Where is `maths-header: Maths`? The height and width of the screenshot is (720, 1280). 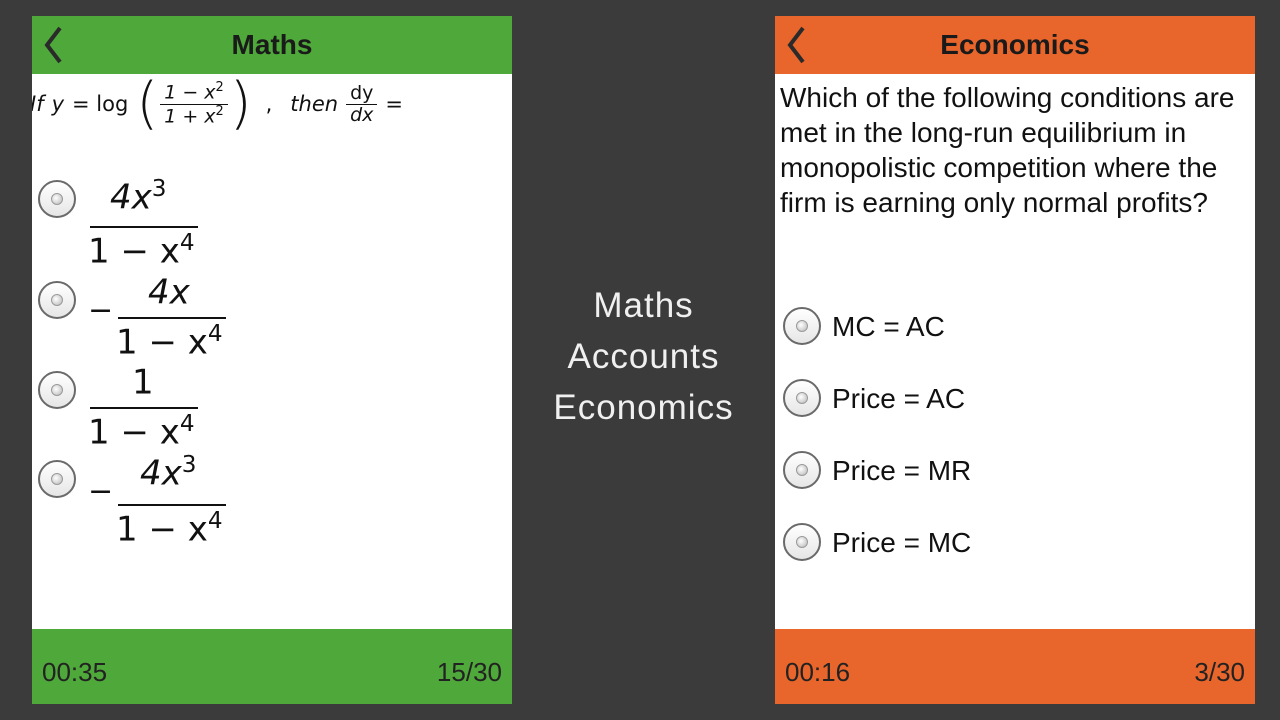
maths-header: Maths is located at coordinates (272, 45).